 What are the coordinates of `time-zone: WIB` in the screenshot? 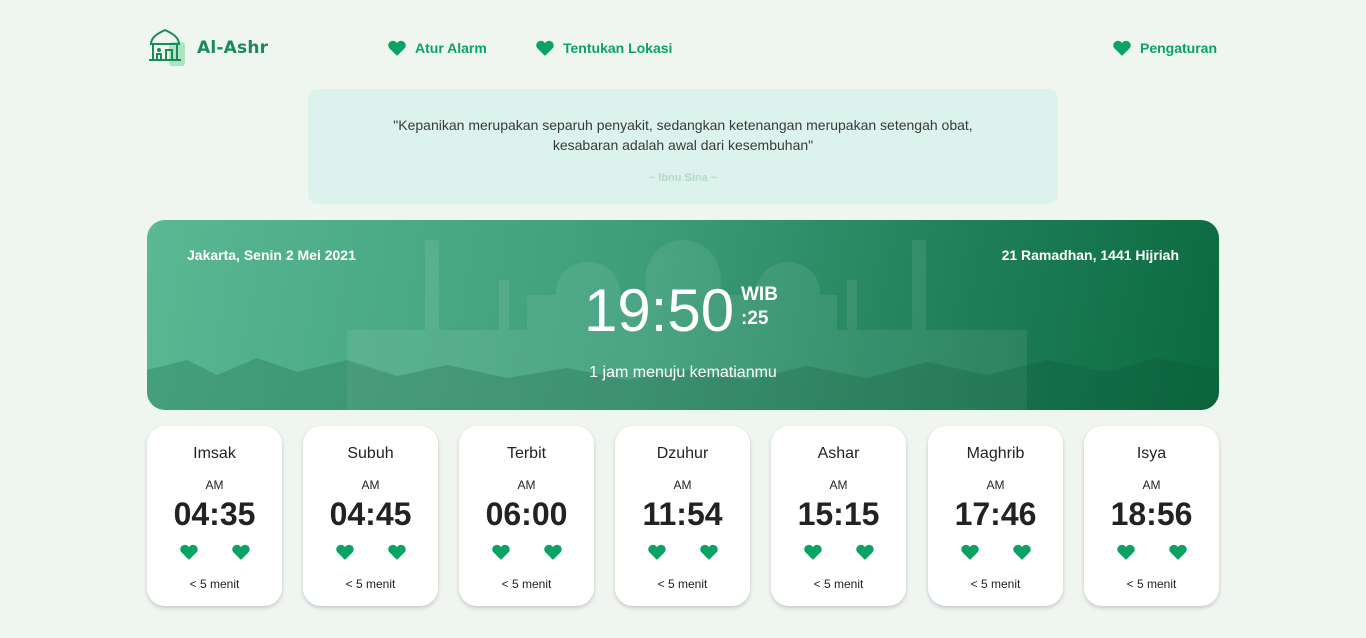 It's located at (759, 294).